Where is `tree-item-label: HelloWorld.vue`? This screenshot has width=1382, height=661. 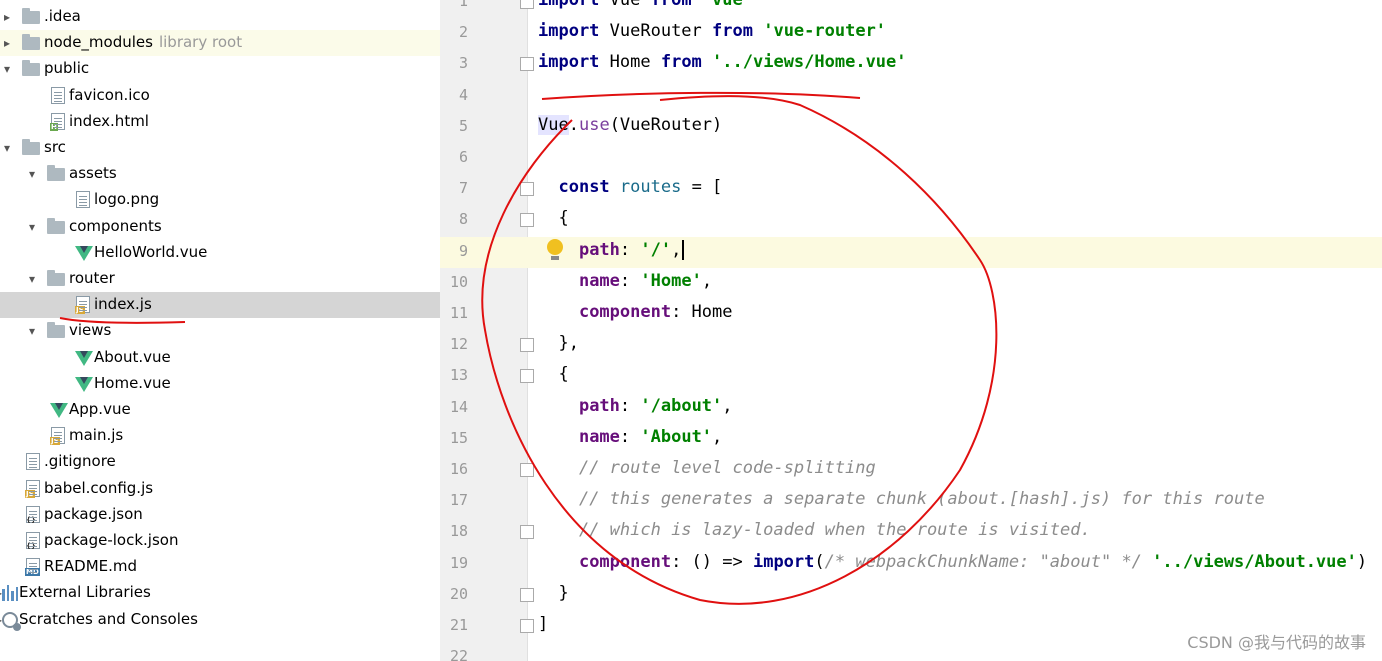 tree-item-label: HelloWorld.vue is located at coordinates (151, 251).